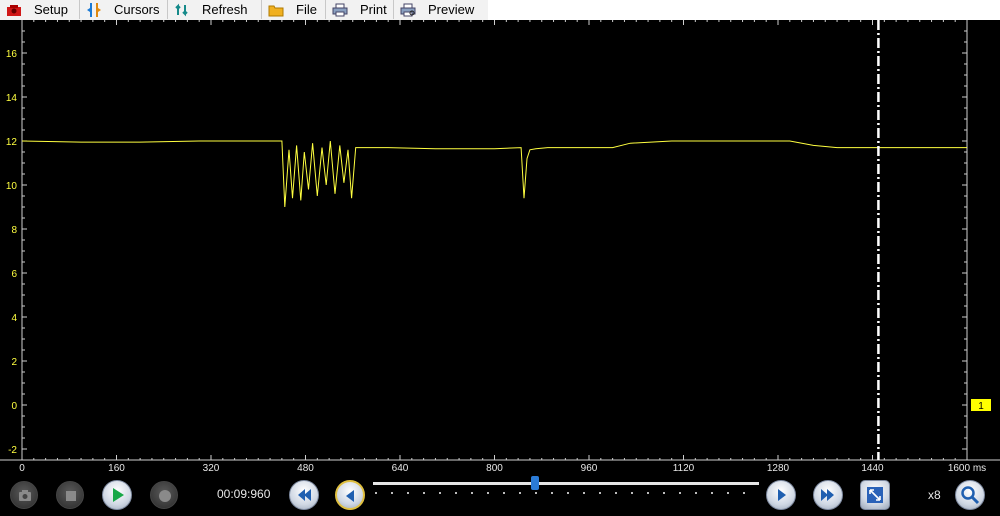  What do you see at coordinates (14, 10) in the screenshot?
I see `setup-icon` at bounding box center [14, 10].